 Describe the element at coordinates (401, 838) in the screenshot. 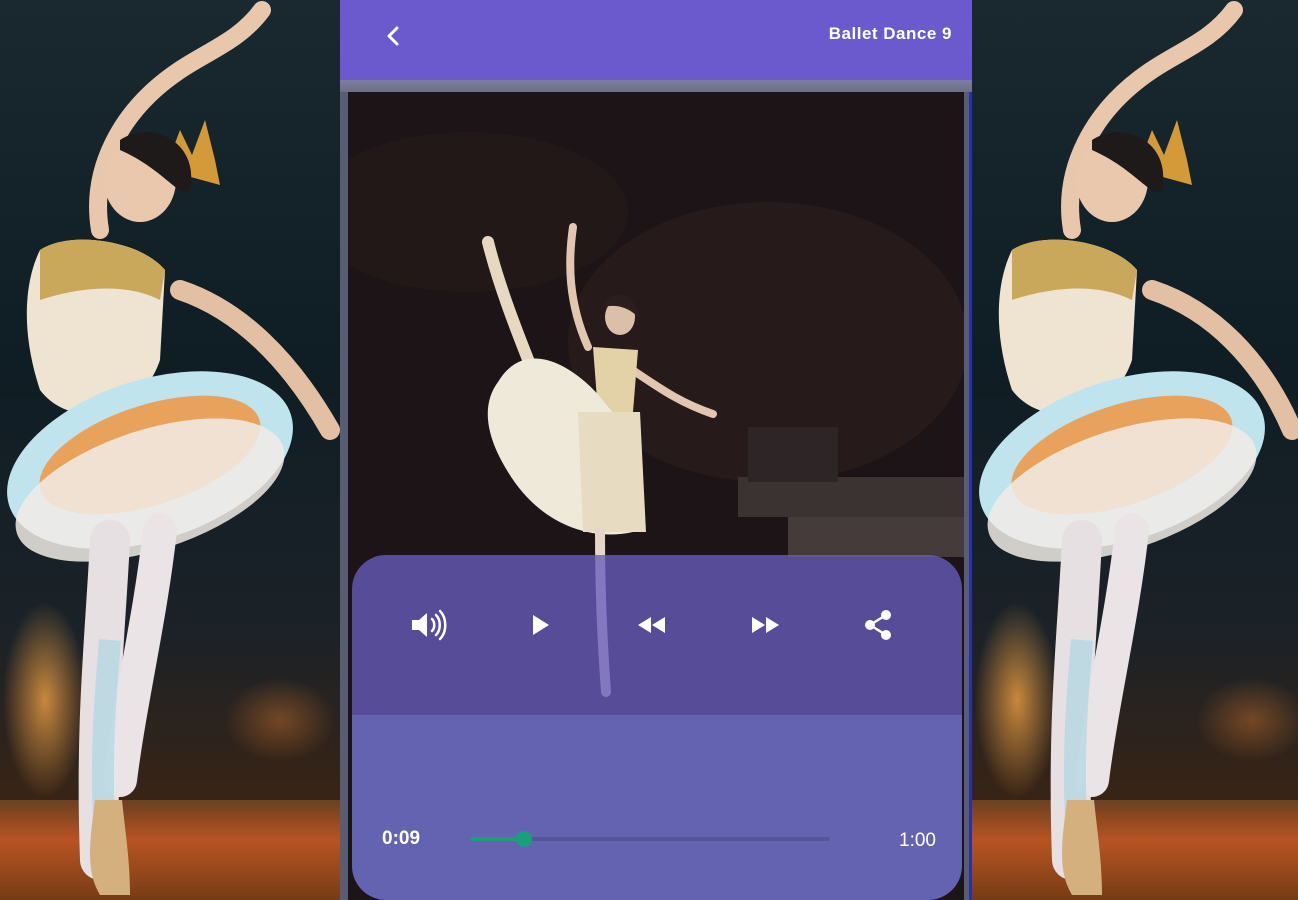

I see `current-time: 0:09` at that location.